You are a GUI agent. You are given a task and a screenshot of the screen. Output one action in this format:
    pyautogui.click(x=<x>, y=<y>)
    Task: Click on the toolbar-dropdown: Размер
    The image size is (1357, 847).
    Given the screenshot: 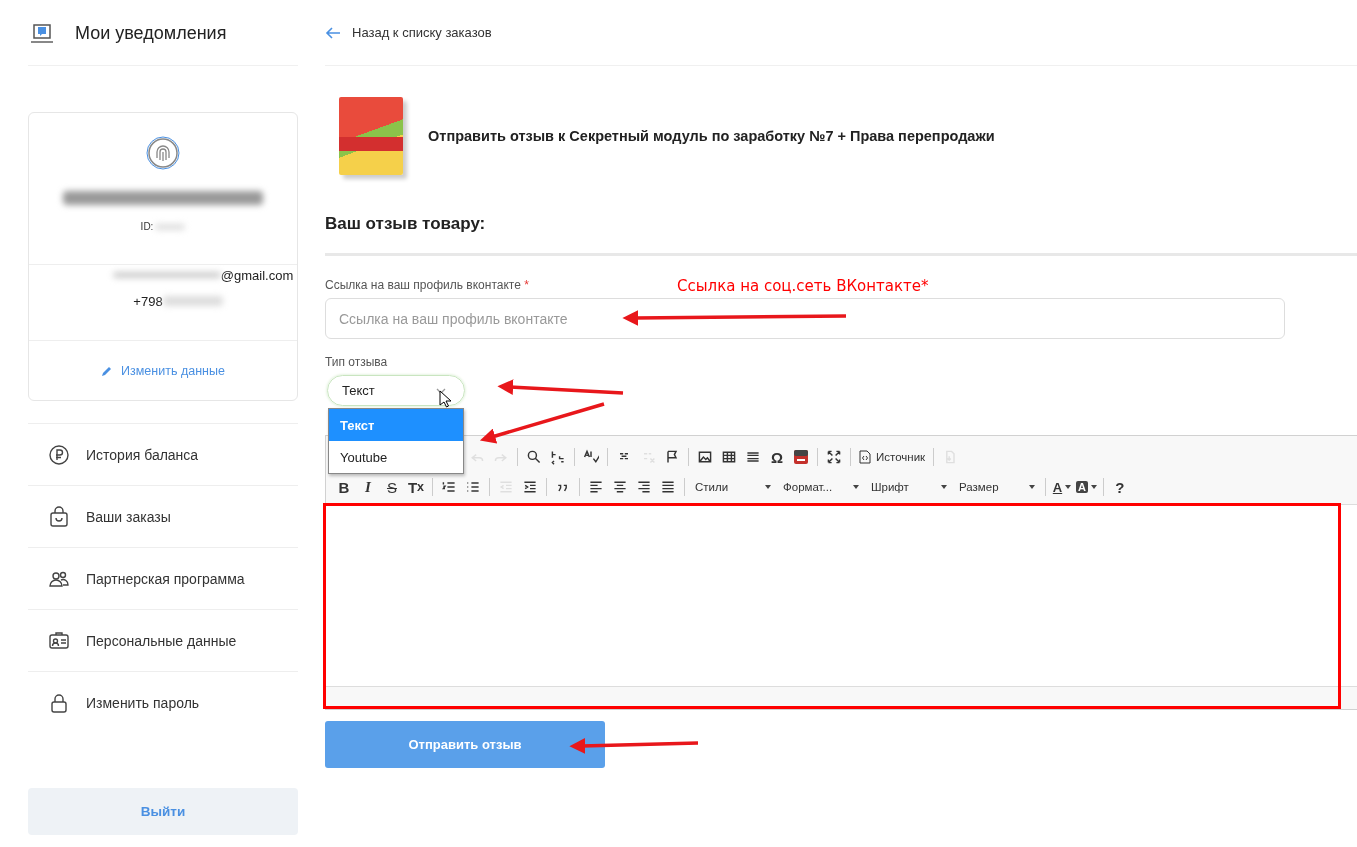 What is the action you would take?
    pyautogui.click(x=997, y=487)
    